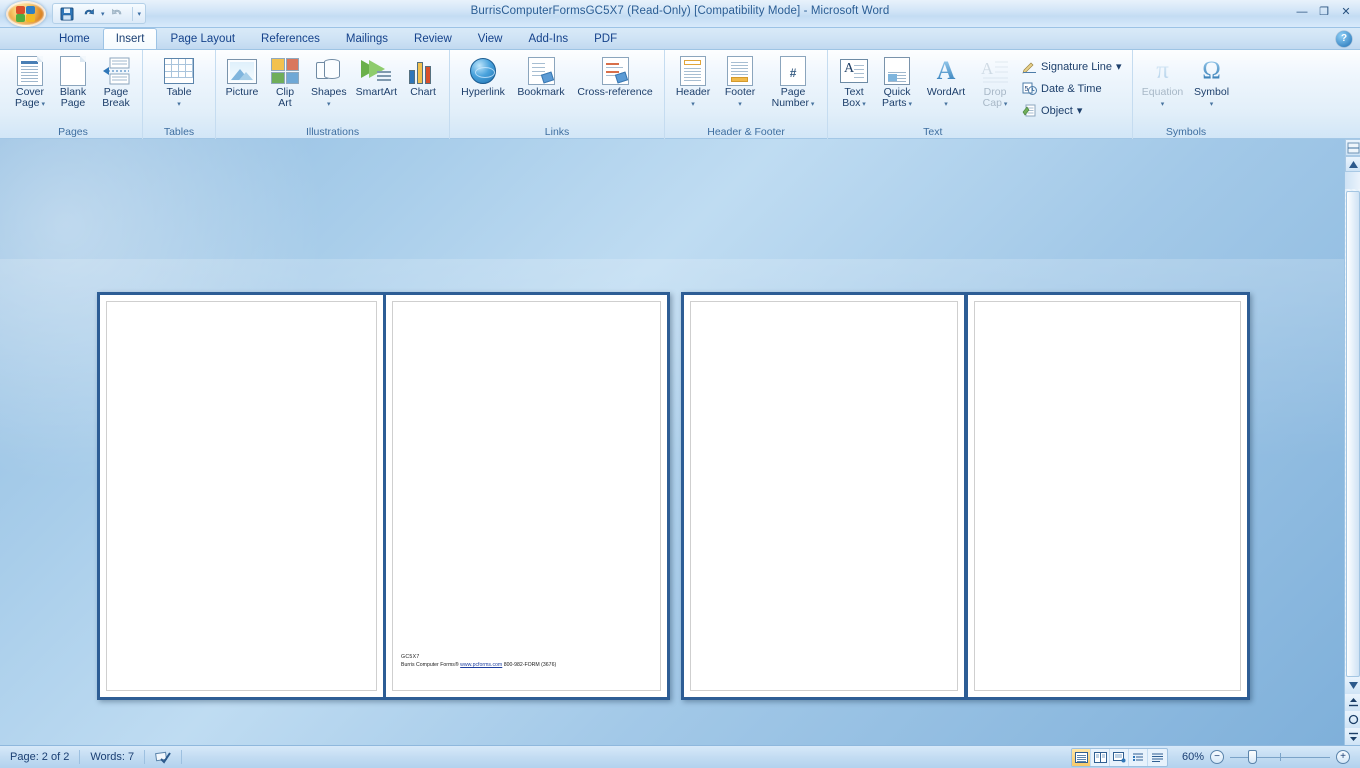 The width and height of the screenshot is (1360, 768). What do you see at coordinates (1352, 164) in the screenshot?
I see `scroll-up-button` at bounding box center [1352, 164].